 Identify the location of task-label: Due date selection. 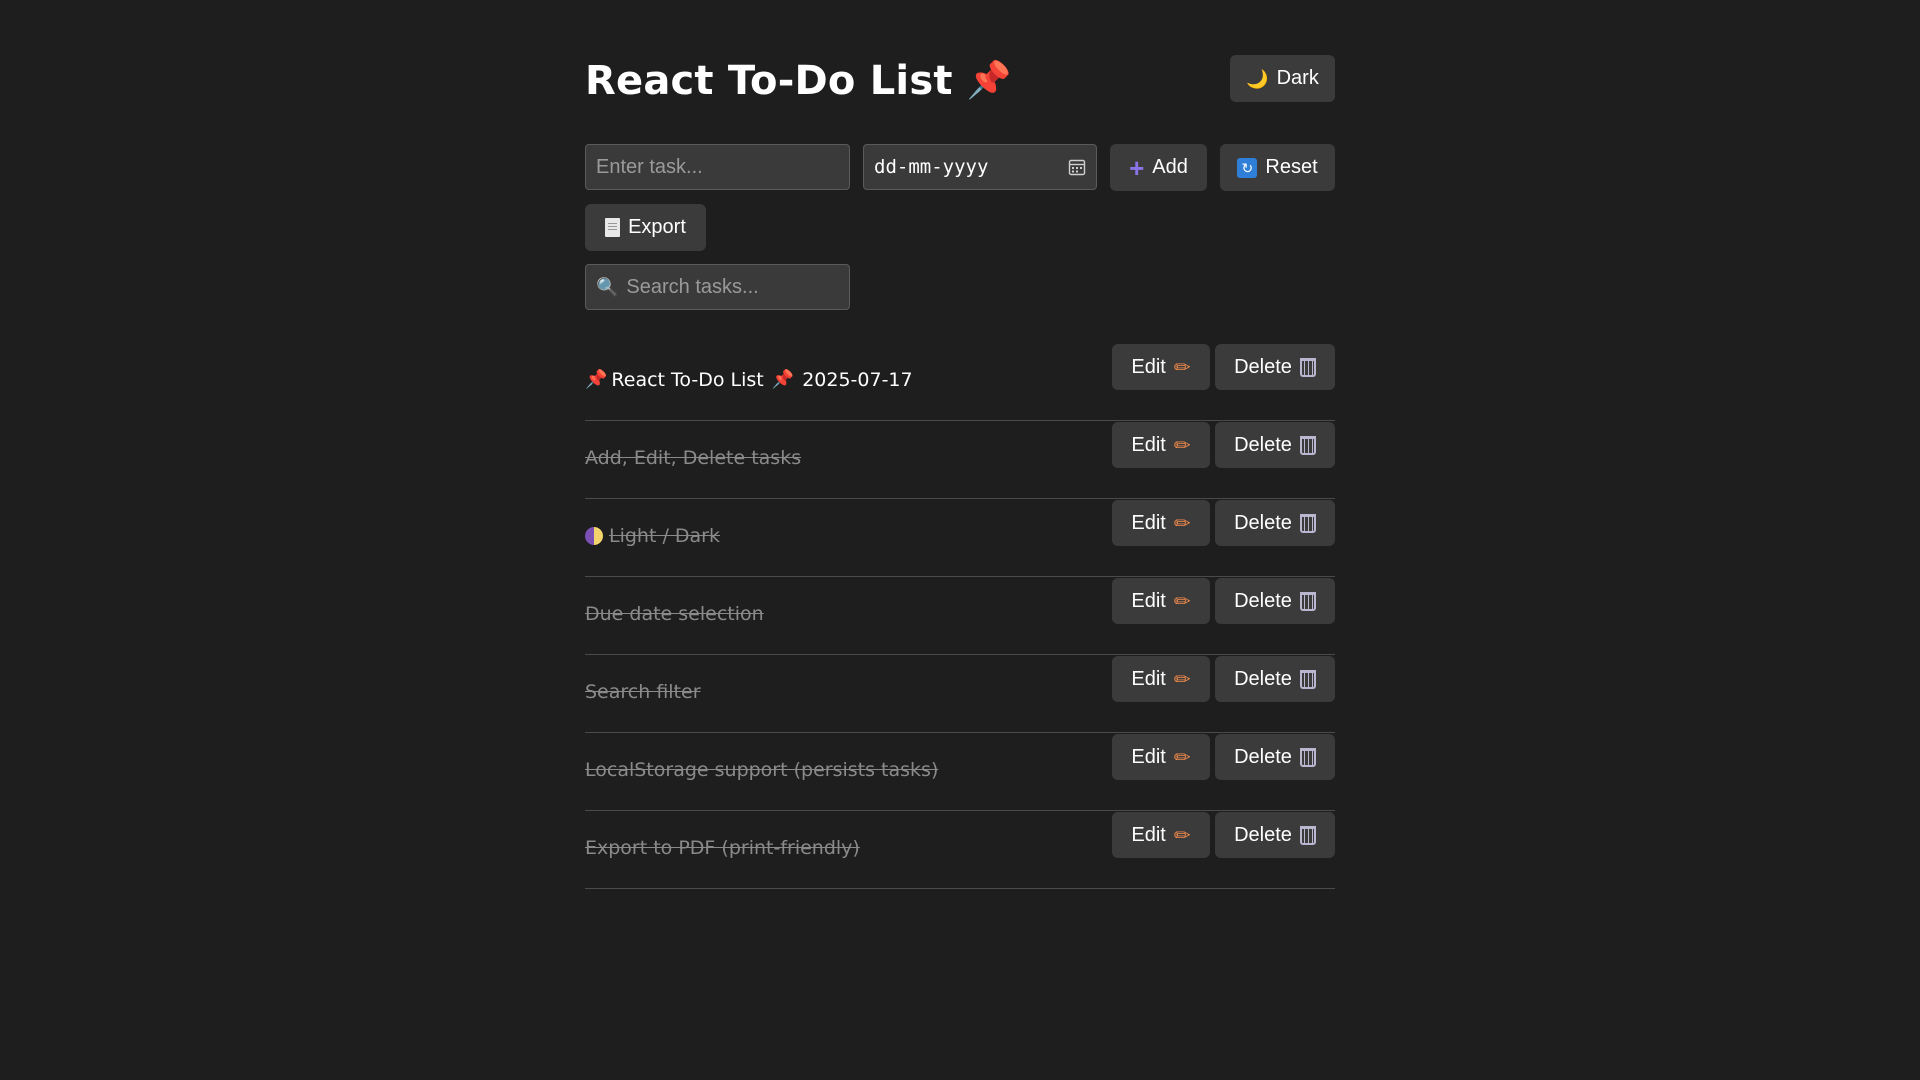
(674, 614).